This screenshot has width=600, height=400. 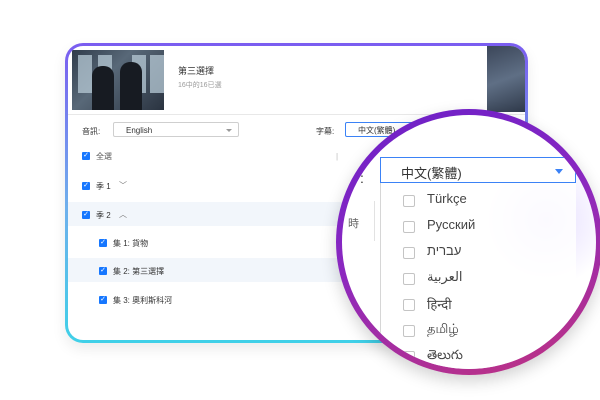 What do you see at coordinates (103, 271) in the screenshot?
I see `episode-2-checkbox: ✓` at bounding box center [103, 271].